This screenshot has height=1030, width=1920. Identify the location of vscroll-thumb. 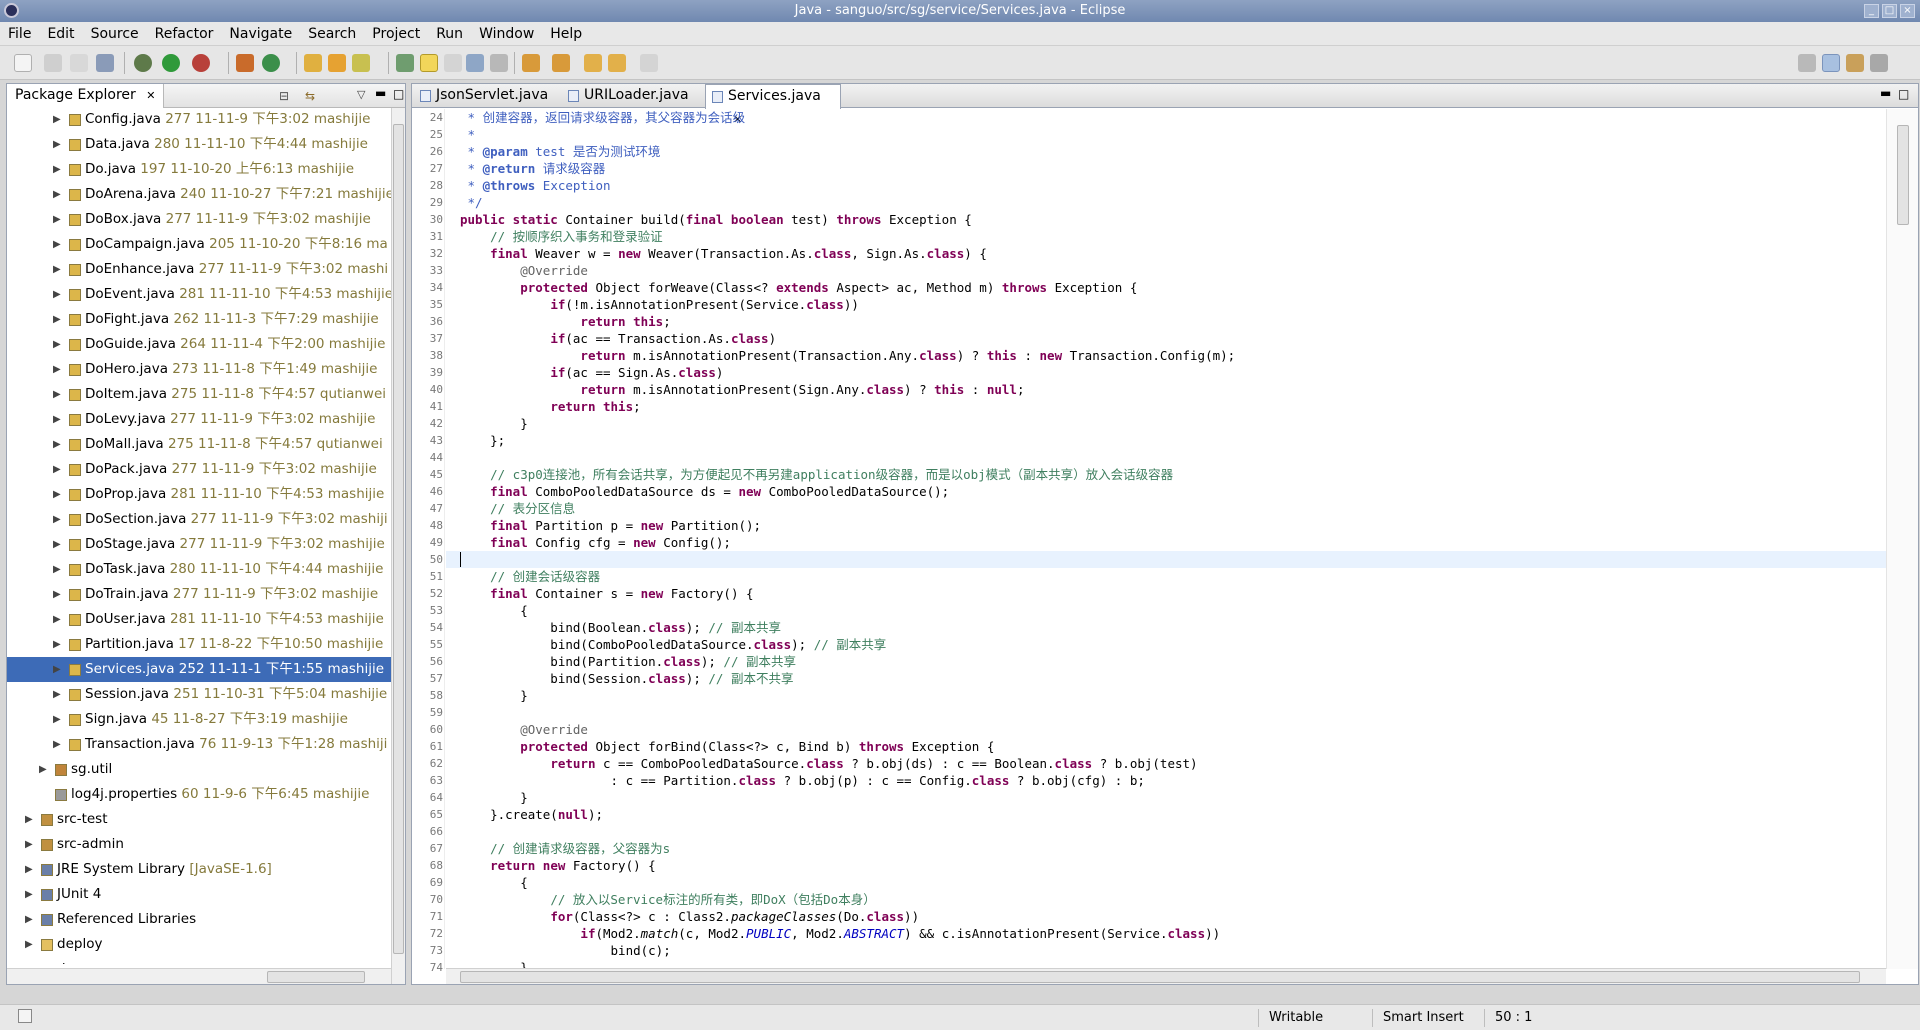
(398, 539).